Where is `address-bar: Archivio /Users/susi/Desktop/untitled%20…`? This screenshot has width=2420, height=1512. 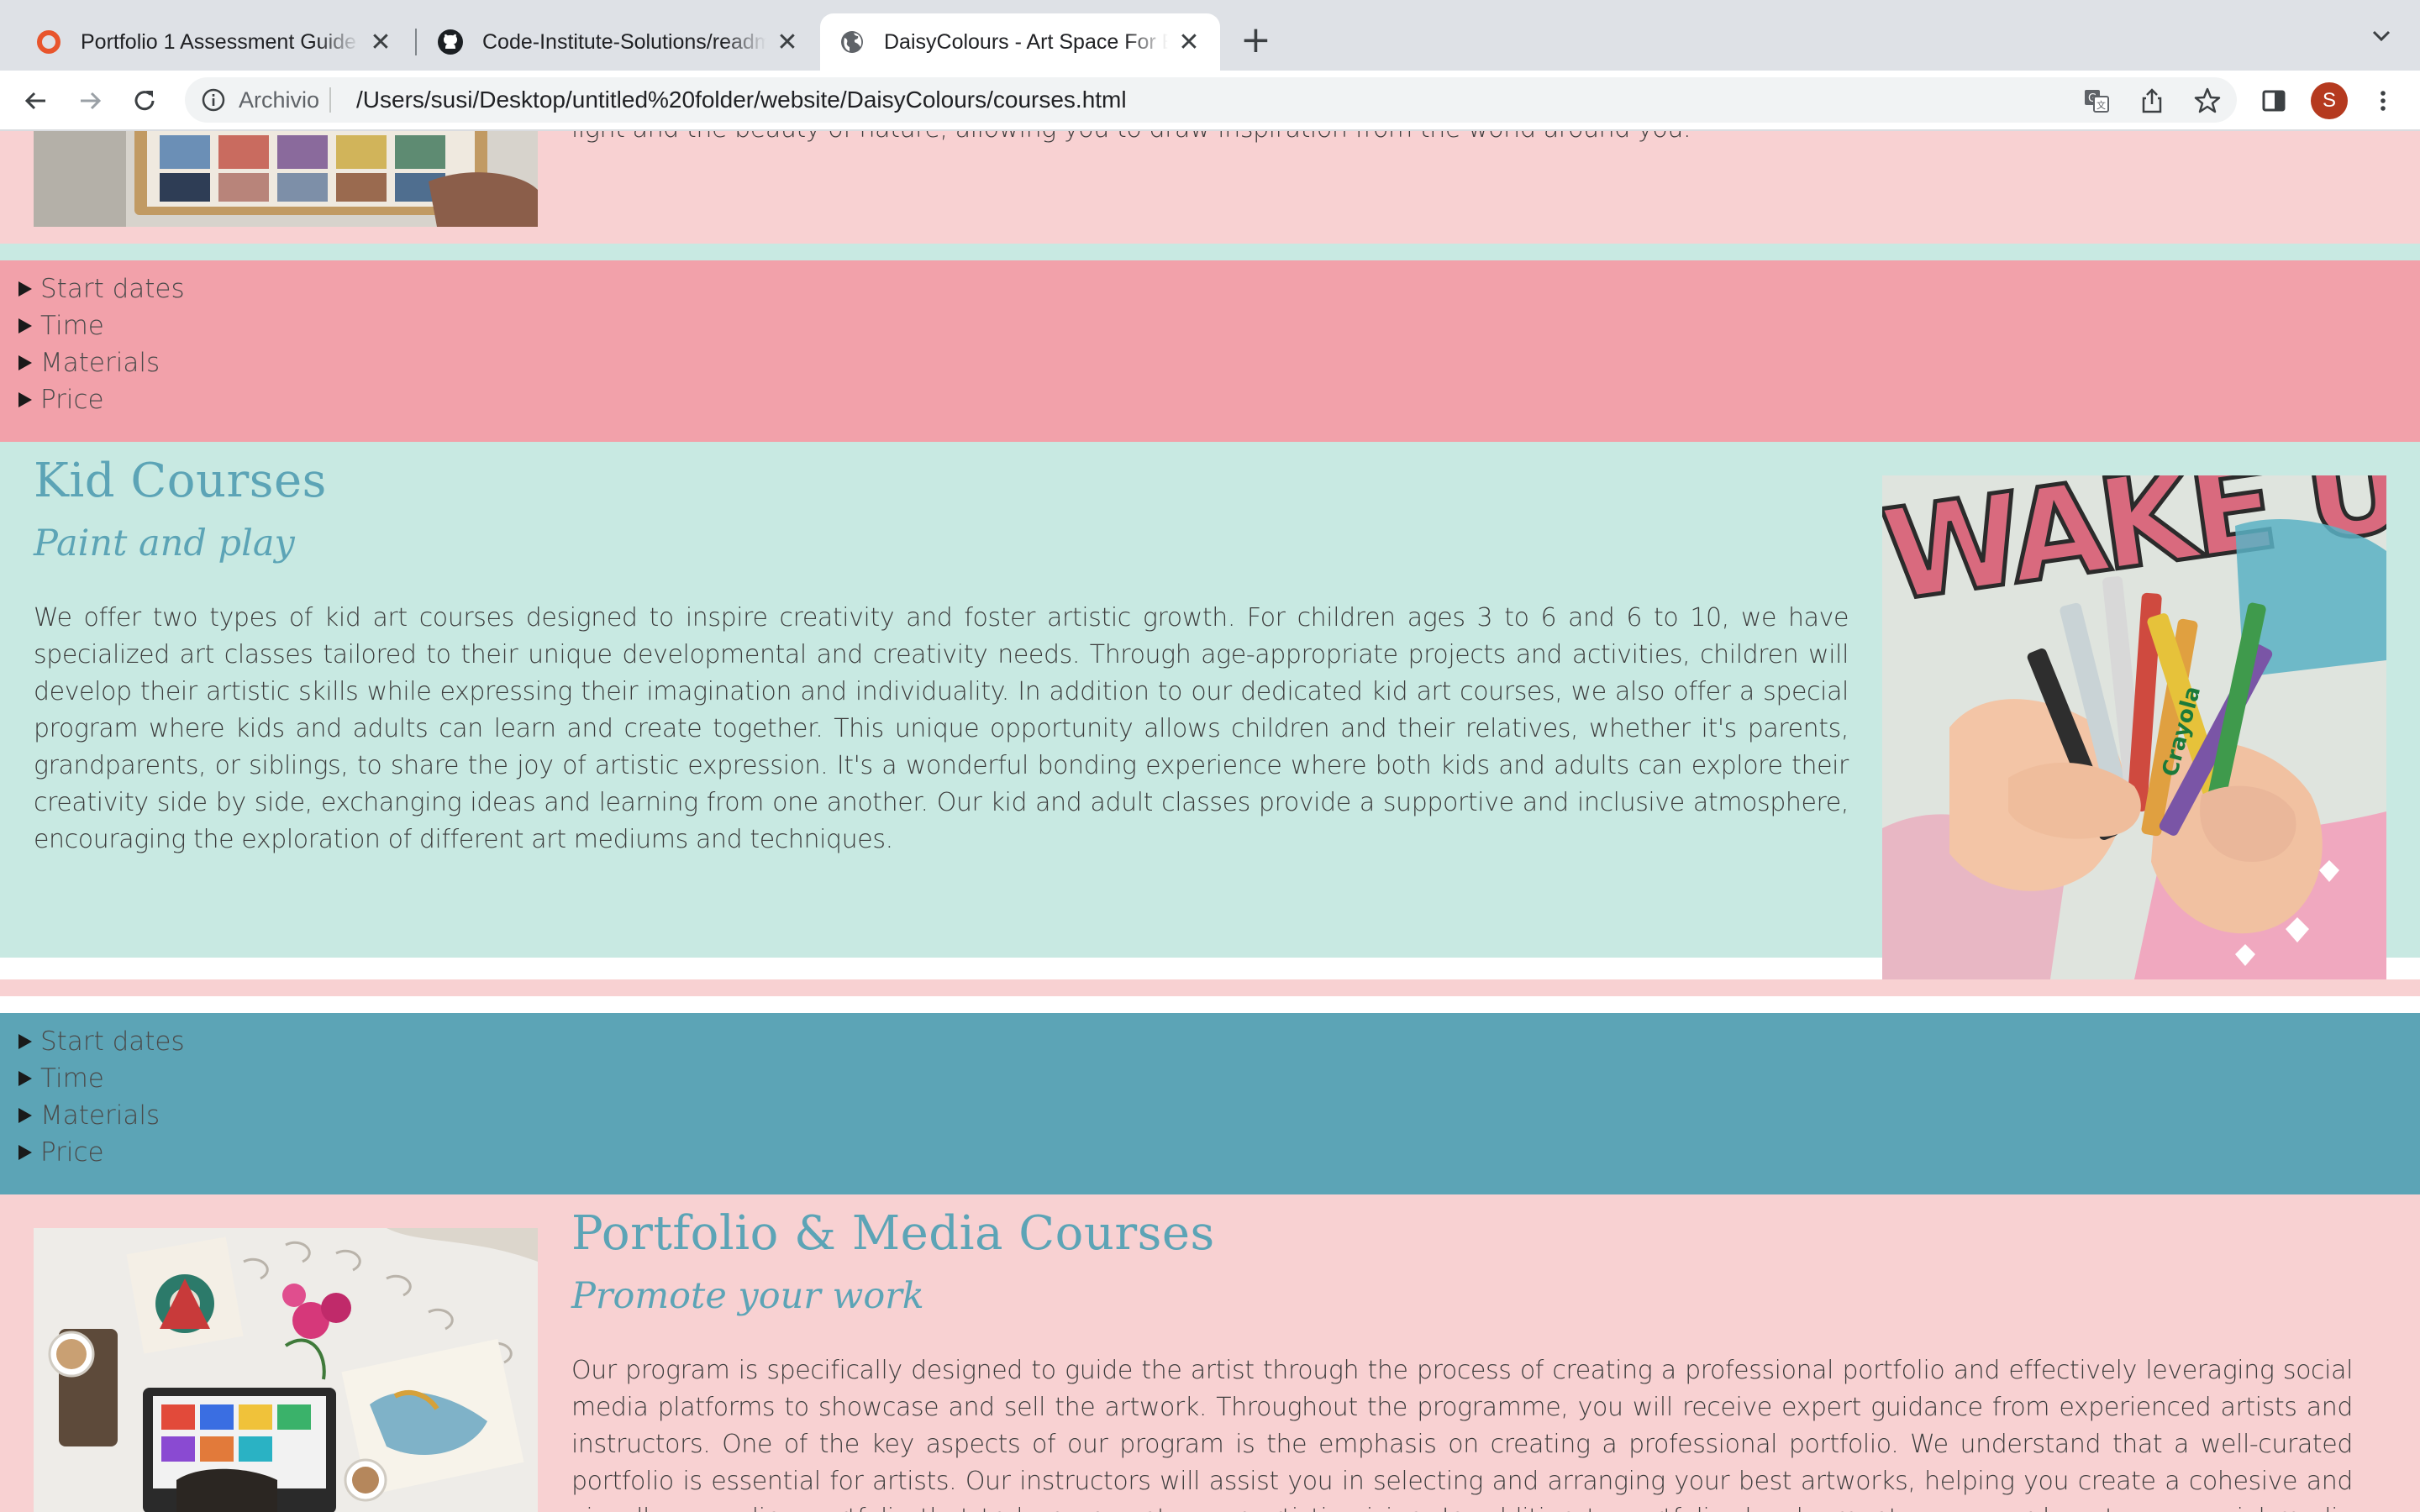 address-bar: Archivio /Users/susi/Desktop/untitled%20… is located at coordinates (1211, 100).